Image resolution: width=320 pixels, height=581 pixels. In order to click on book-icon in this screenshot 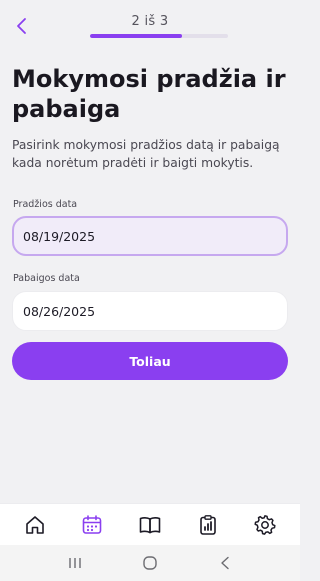, I will do `click(150, 524)`.